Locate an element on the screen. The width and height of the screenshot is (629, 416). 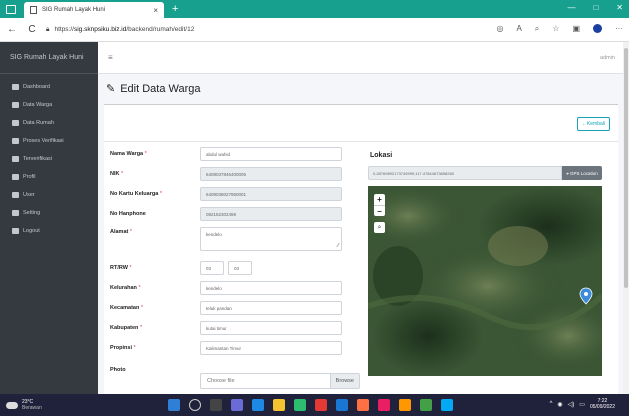
minimize-icon: — is located at coordinates (571, 7).